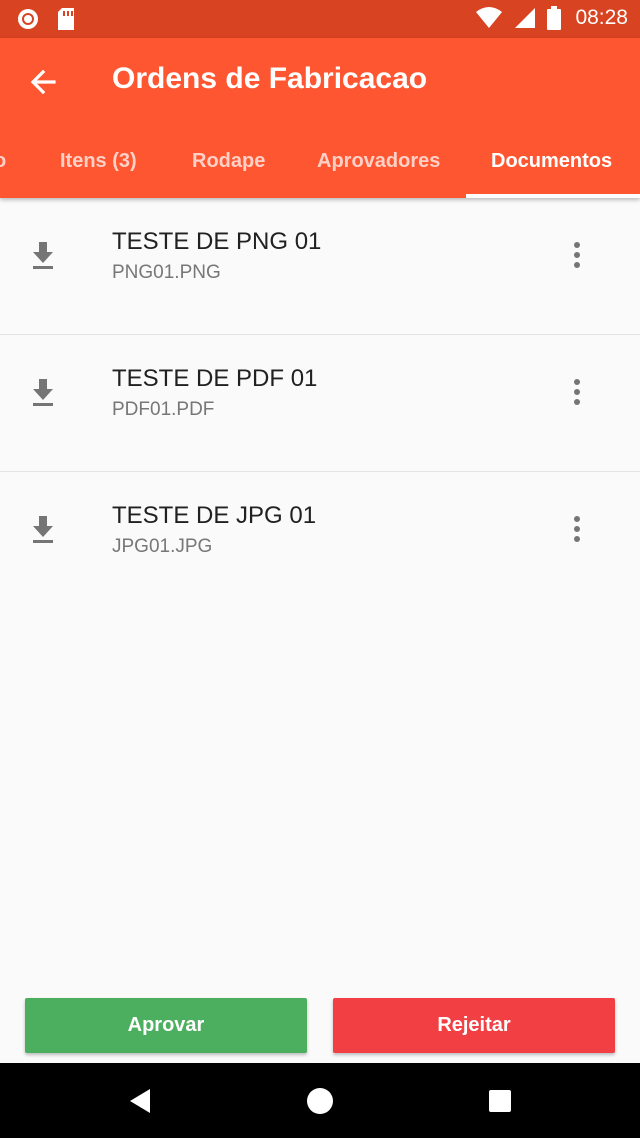 The image size is (640, 1138). I want to click on battery-icon, so click(554, 18).